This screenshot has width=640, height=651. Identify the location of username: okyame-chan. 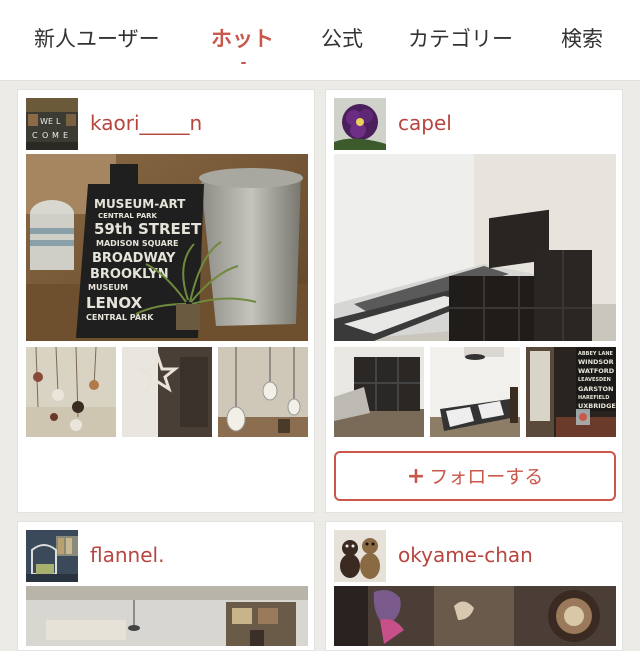
(465, 555).